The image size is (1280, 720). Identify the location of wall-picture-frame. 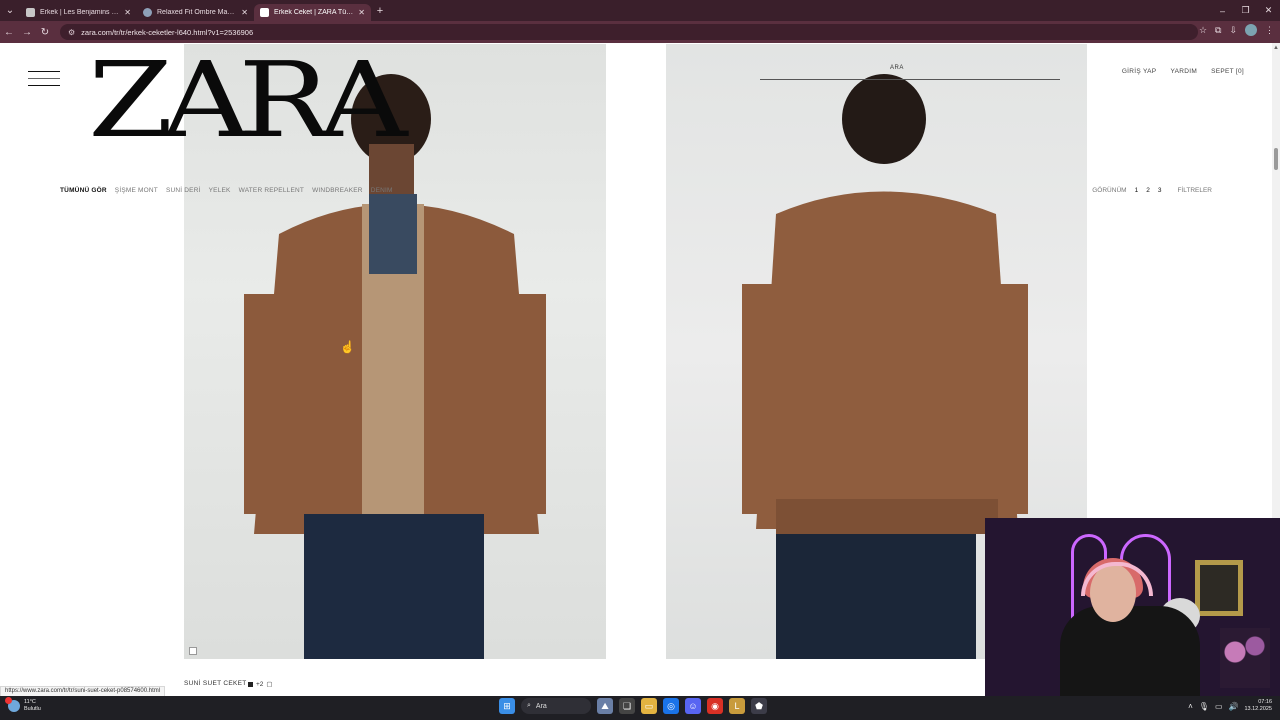
(1219, 588).